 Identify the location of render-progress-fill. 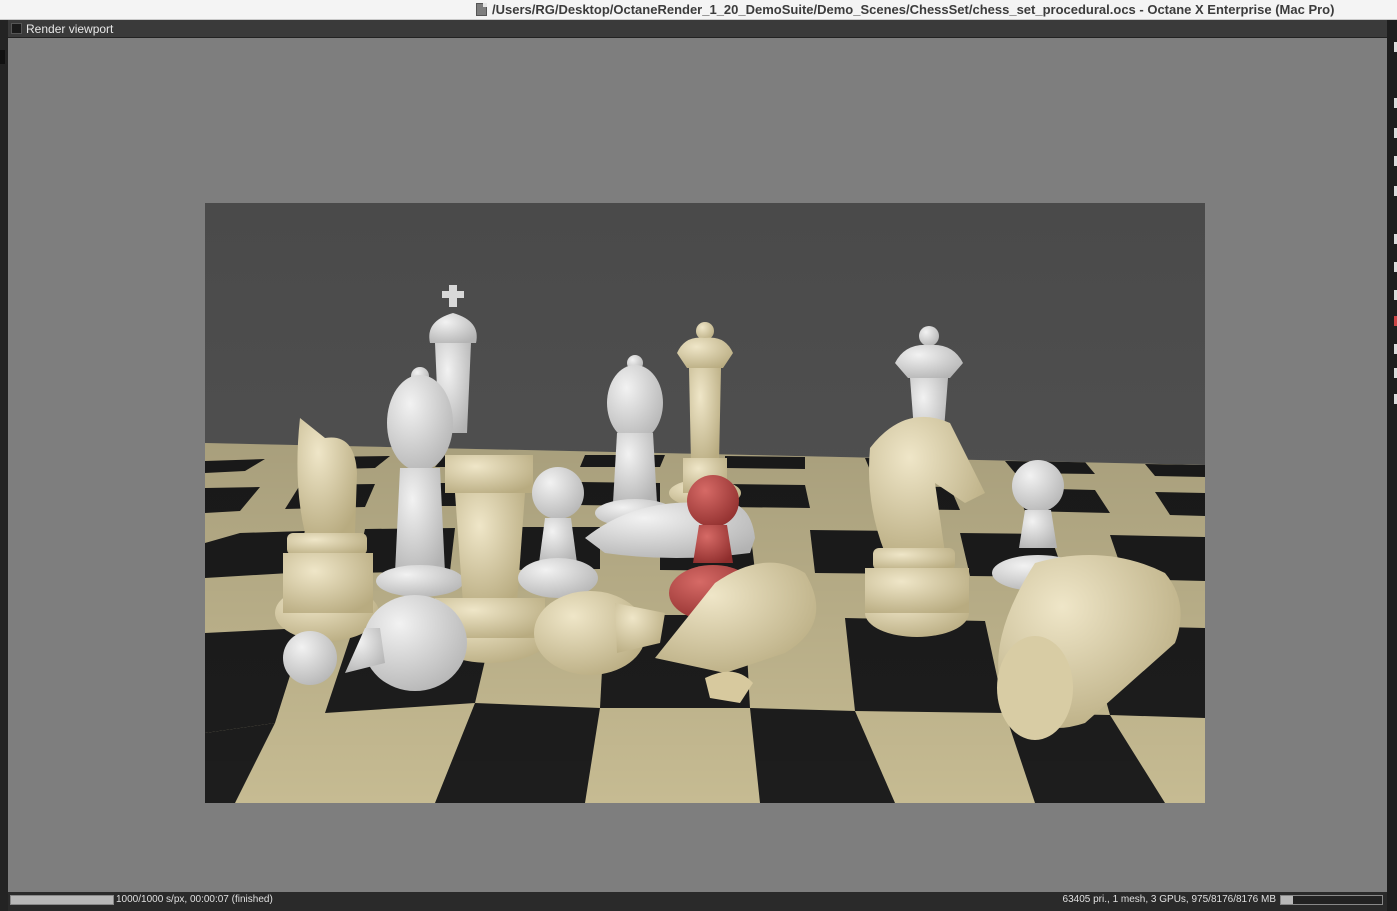
(62, 900).